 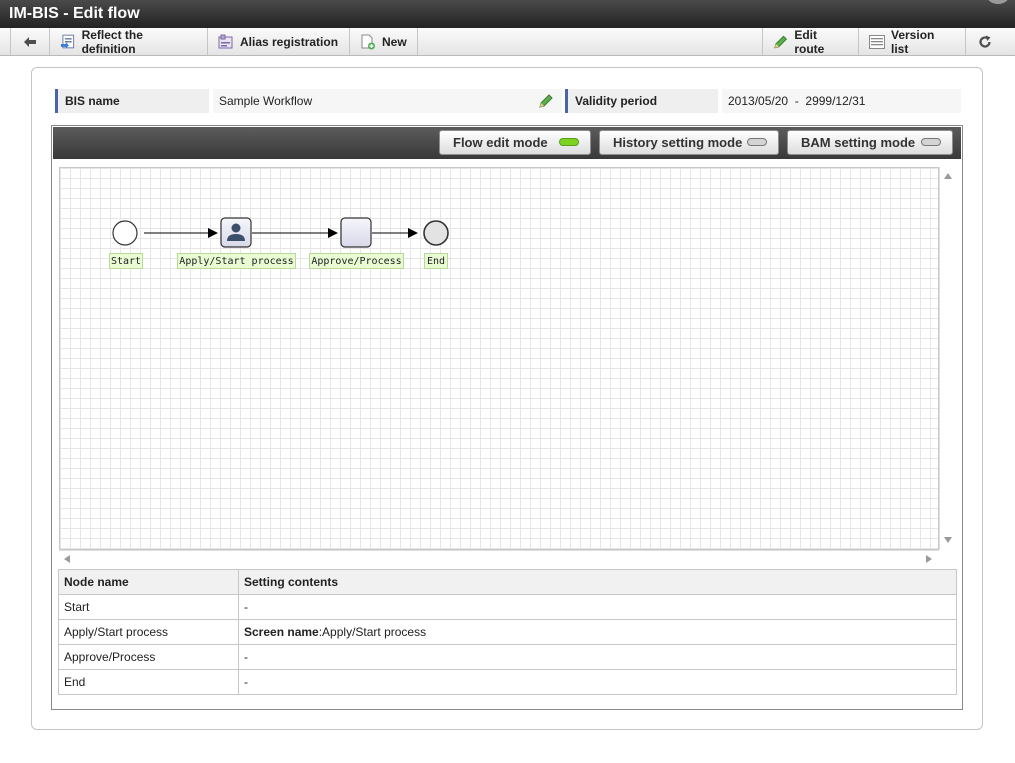 What do you see at coordinates (597, 582) in the screenshot?
I see `column-header-setting-contents: Setting contents` at bounding box center [597, 582].